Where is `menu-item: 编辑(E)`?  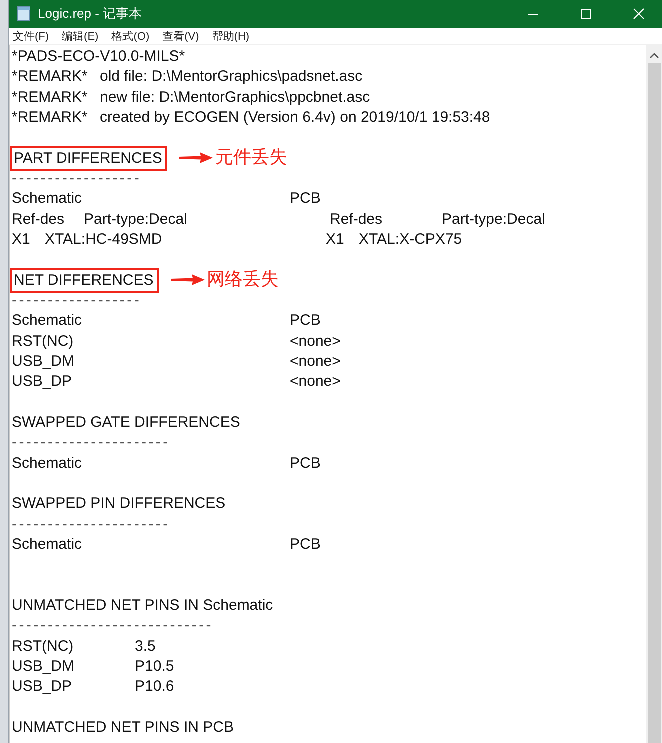 menu-item: 编辑(E) is located at coordinates (80, 36).